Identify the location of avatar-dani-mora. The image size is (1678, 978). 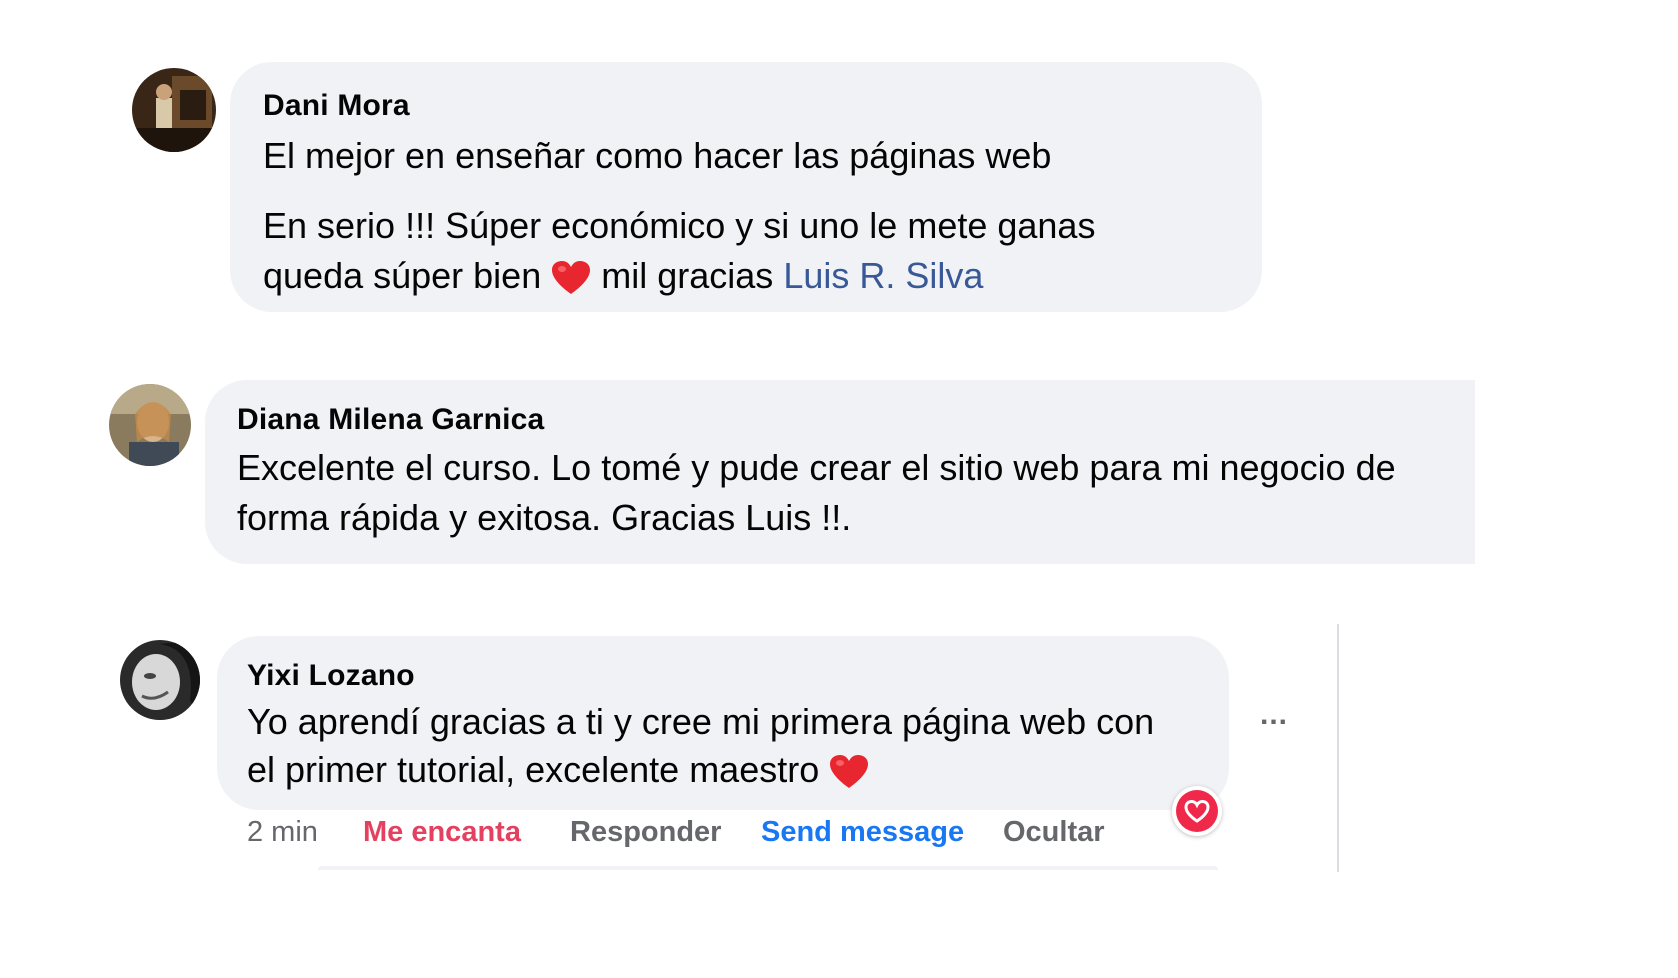
(174, 110).